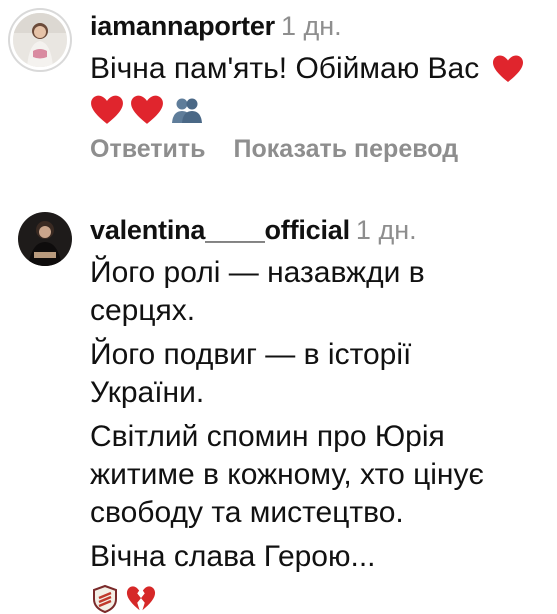 This screenshot has width=557, height=614. What do you see at coordinates (148, 149) in the screenshot?
I see `reply-button: Ответить` at bounding box center [148, 149].